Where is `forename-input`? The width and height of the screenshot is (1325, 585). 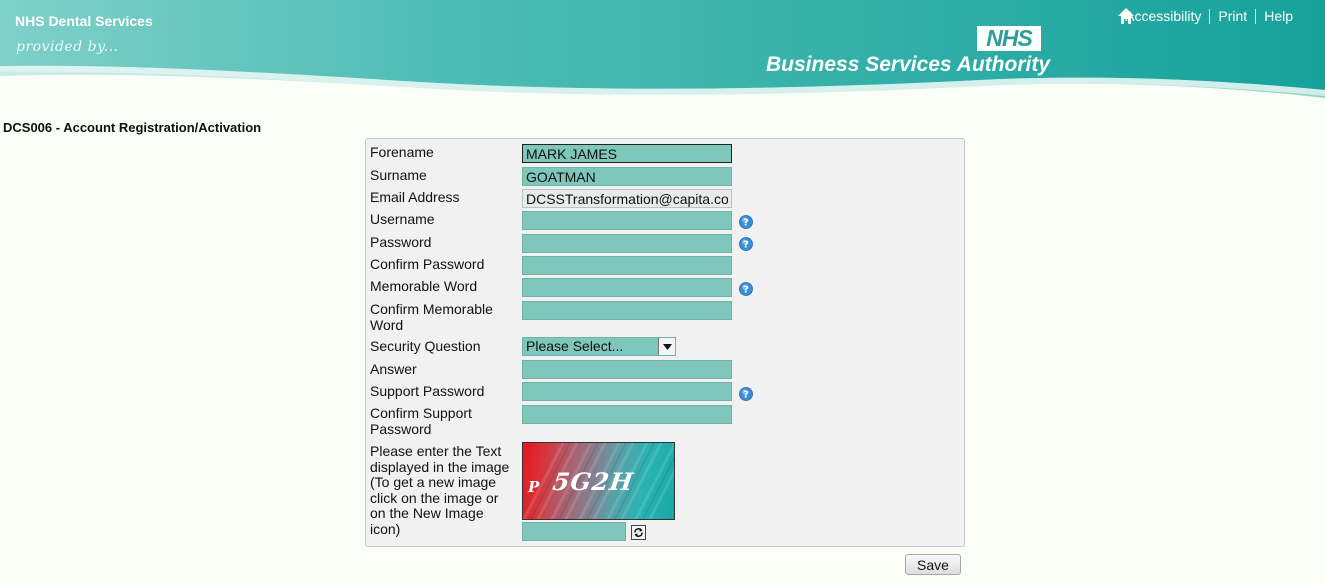
forename-input is located at coordinates (627, 153).